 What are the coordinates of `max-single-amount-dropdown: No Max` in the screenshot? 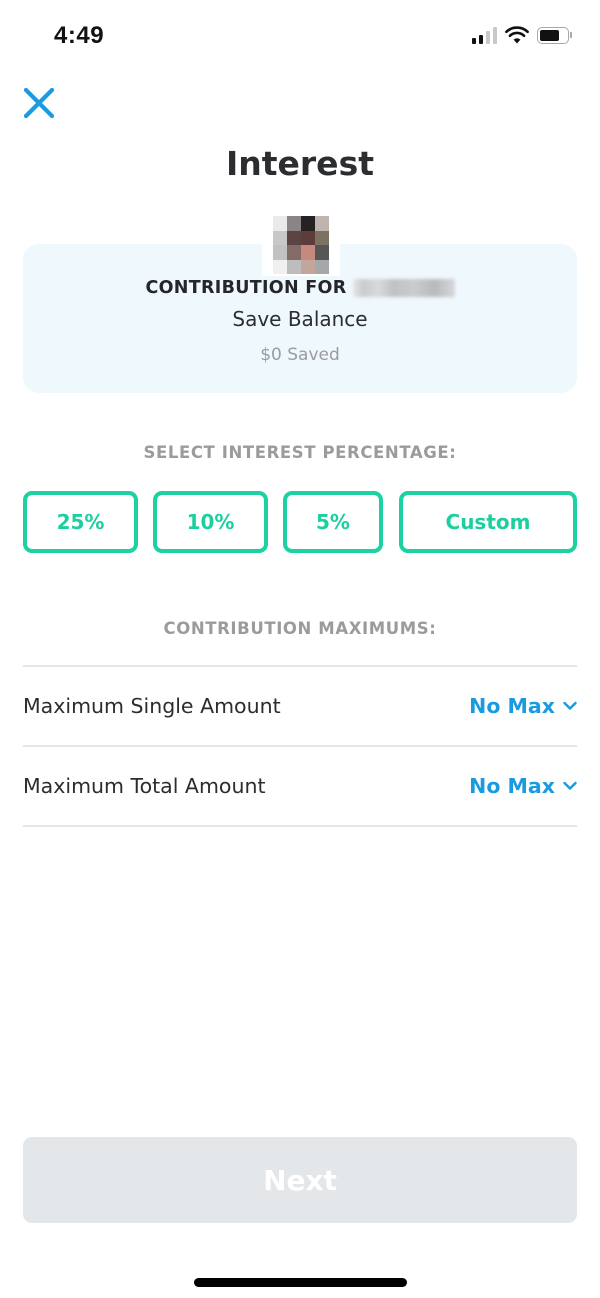 It's located at (523, 706).